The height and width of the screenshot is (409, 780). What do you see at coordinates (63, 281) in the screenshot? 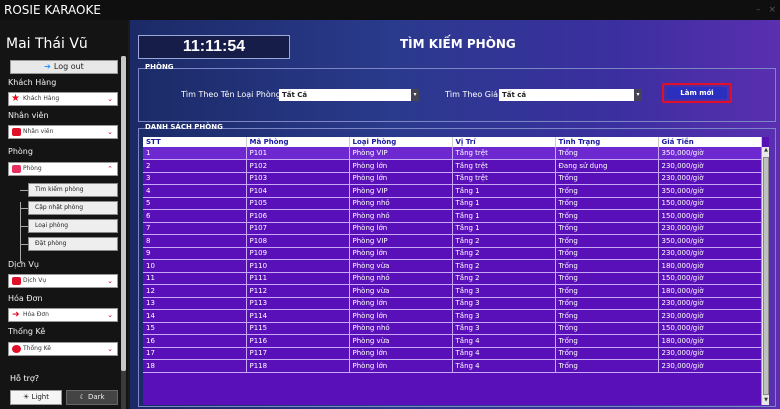
I see `service-menu-combo: Dịch Vụ ⌄` at bounding box center [63, 281].